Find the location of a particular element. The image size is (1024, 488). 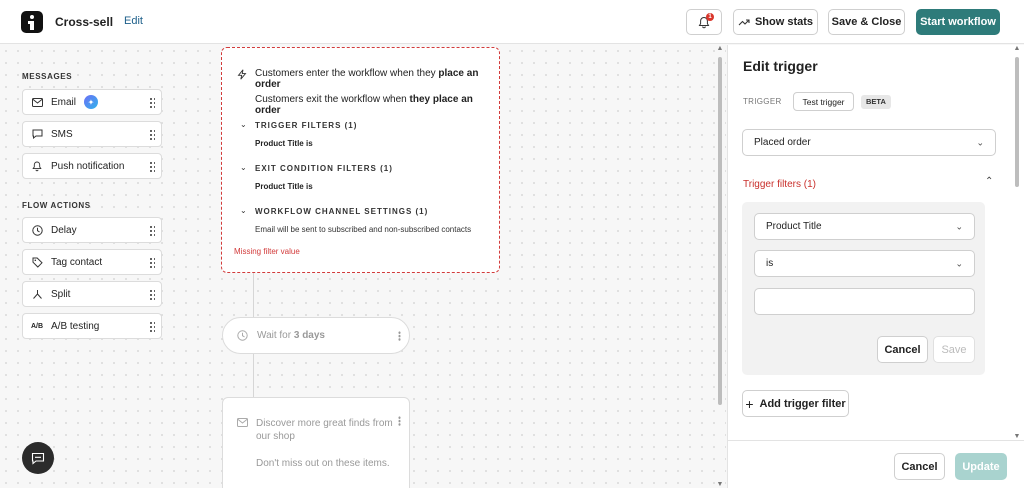

notification-badge: 1 is located at coordinates (710, 17).